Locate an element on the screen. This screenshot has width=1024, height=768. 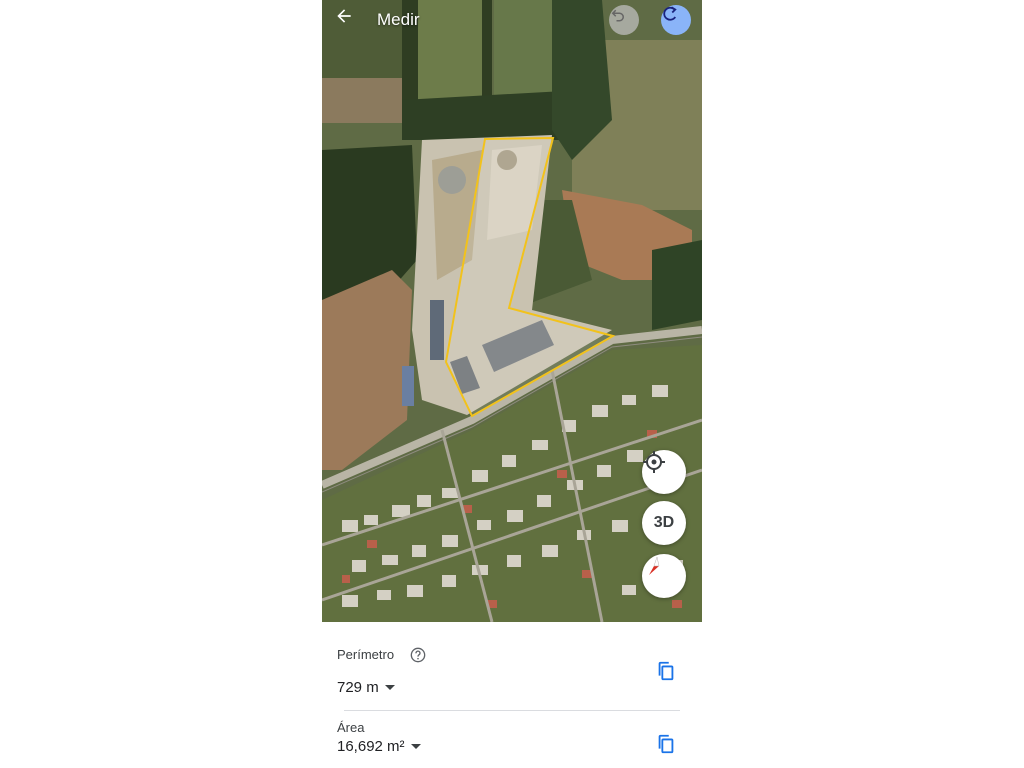
back-button is located at coordinates (348, 20).